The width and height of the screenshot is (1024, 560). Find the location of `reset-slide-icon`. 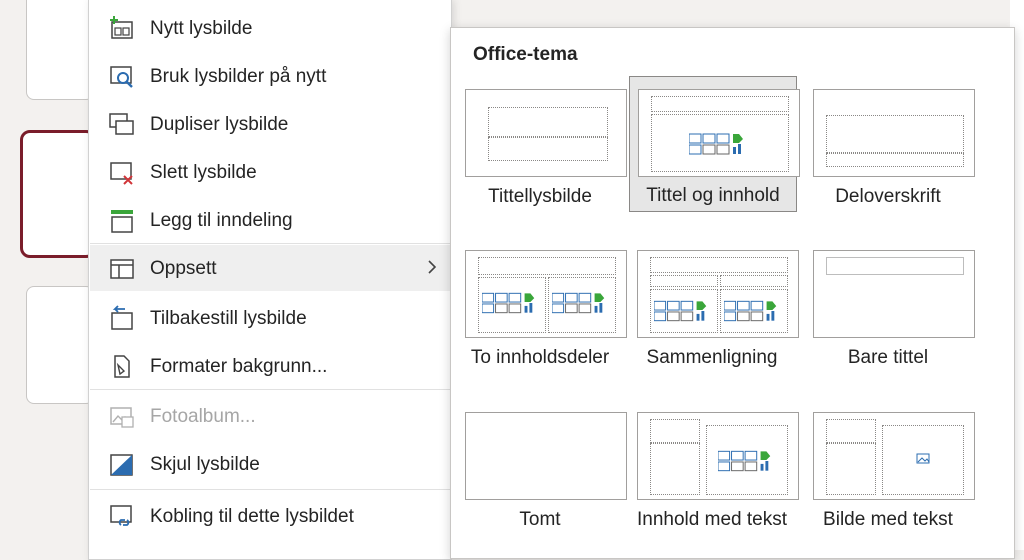

reset-slide-icon is located at coordinates (122, 317).